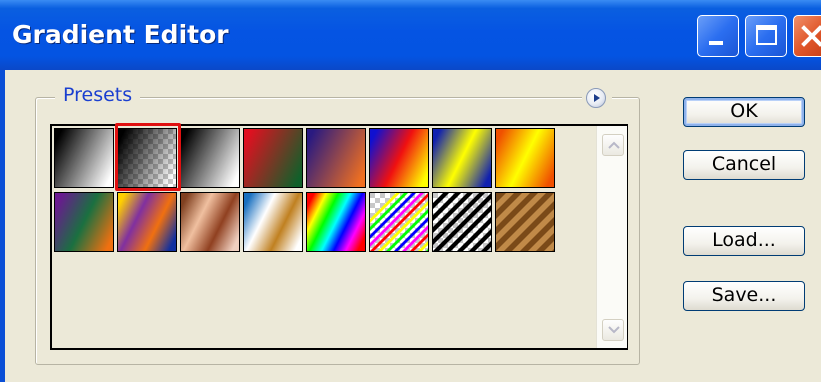 The image size is (821, 382). I want to click on presets-menu-button, so click(596, 98).